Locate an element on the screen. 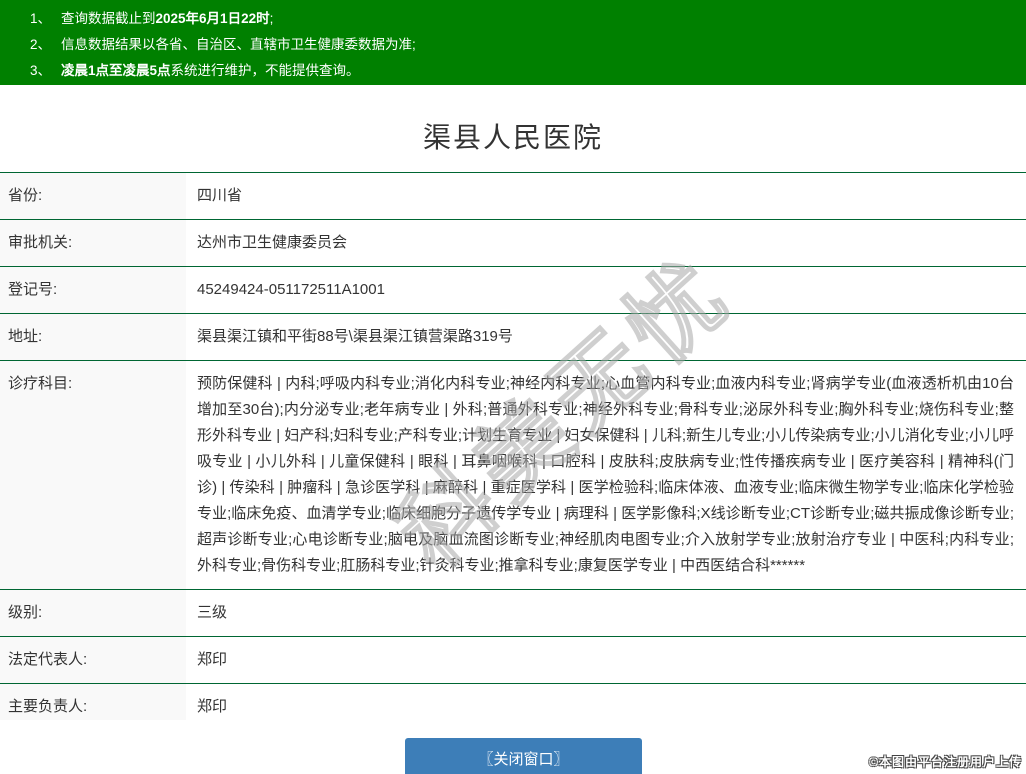 This screenshot has width=1026, height=774. table-row-level: 级别: 三级 is located at coordinates (513, 613).